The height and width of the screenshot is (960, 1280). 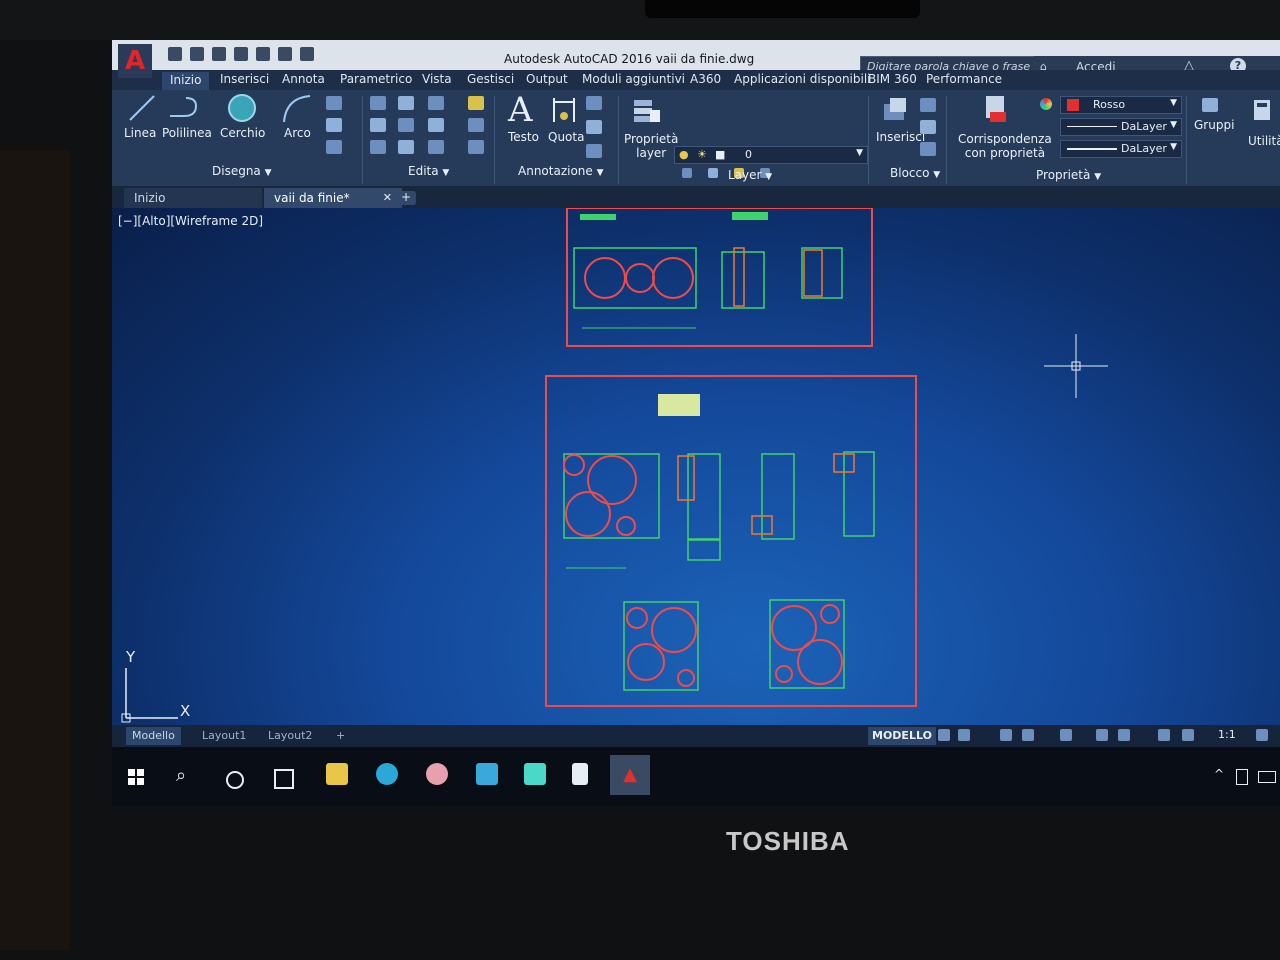 What do you see at coordinates (334, 147) in the screenshot?
I see `gradient-icon` at bounding box center [334, 147].